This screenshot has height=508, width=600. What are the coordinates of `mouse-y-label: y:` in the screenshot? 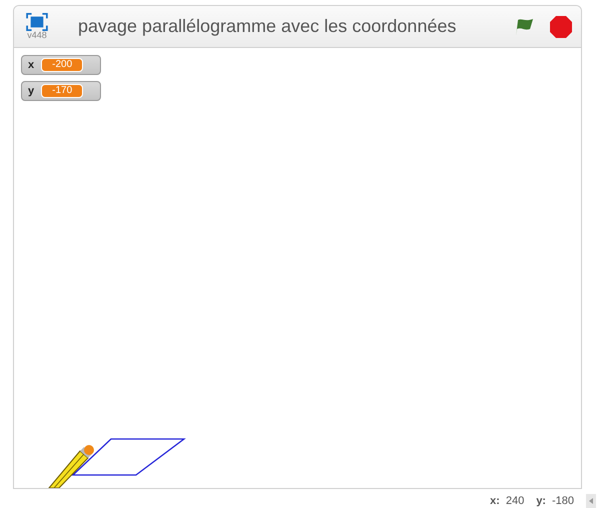 It's located at (541, 501).